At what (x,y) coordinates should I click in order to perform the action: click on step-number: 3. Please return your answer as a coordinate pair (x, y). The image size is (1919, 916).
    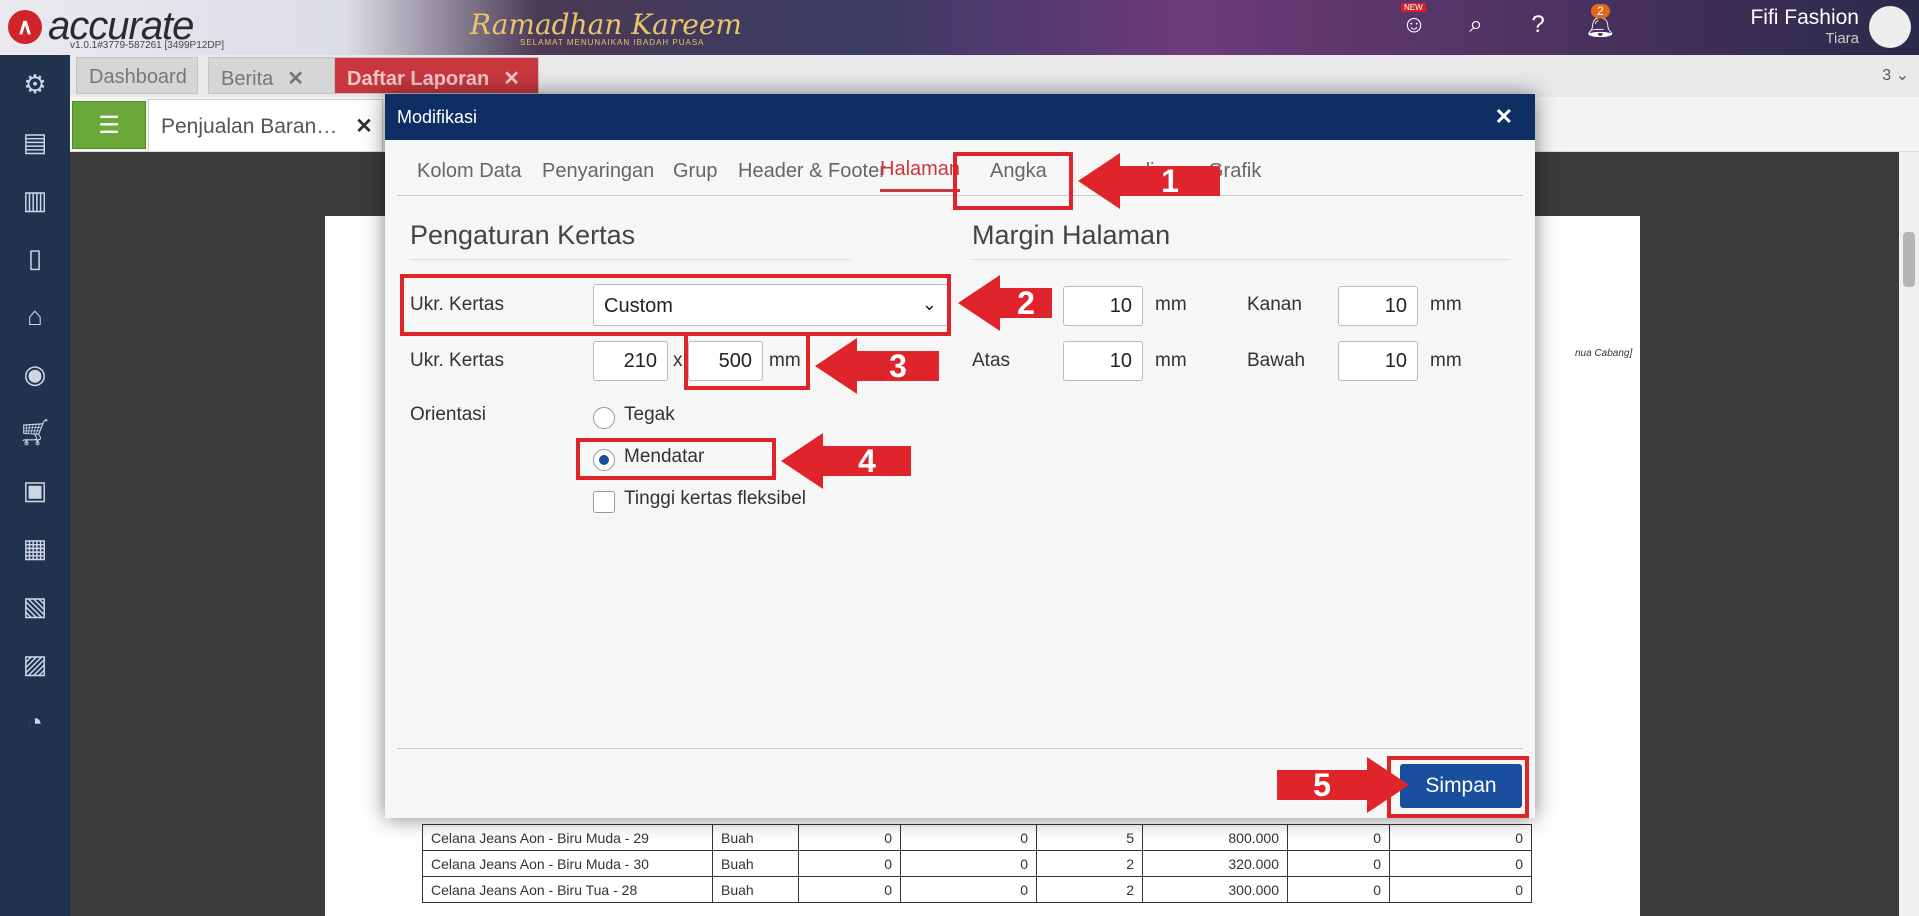
    Looking at the image, I should click on (898, 365).